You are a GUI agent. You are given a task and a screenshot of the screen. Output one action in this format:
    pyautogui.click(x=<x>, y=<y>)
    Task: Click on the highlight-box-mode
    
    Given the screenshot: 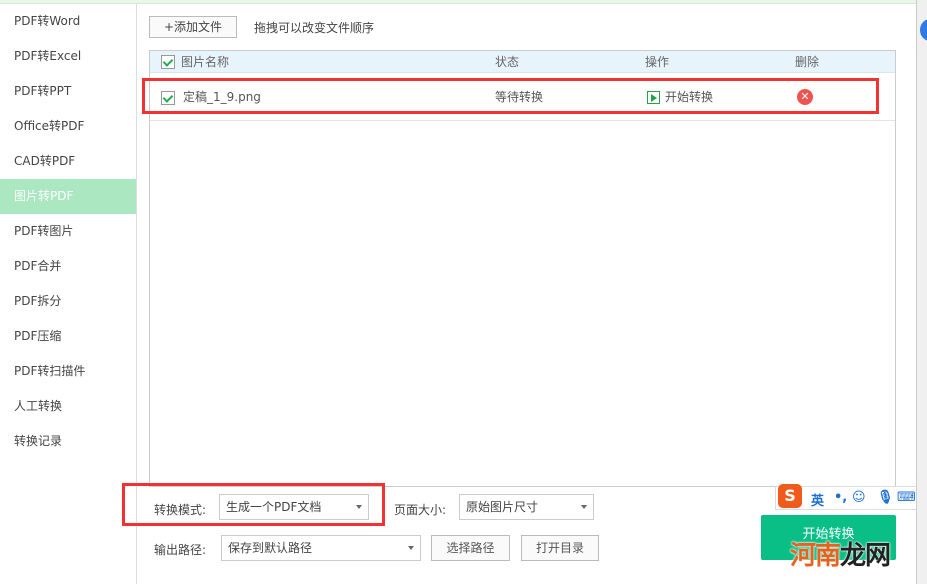 What is the action you would take?
    pyautogui.click(x=253, y=504)
    